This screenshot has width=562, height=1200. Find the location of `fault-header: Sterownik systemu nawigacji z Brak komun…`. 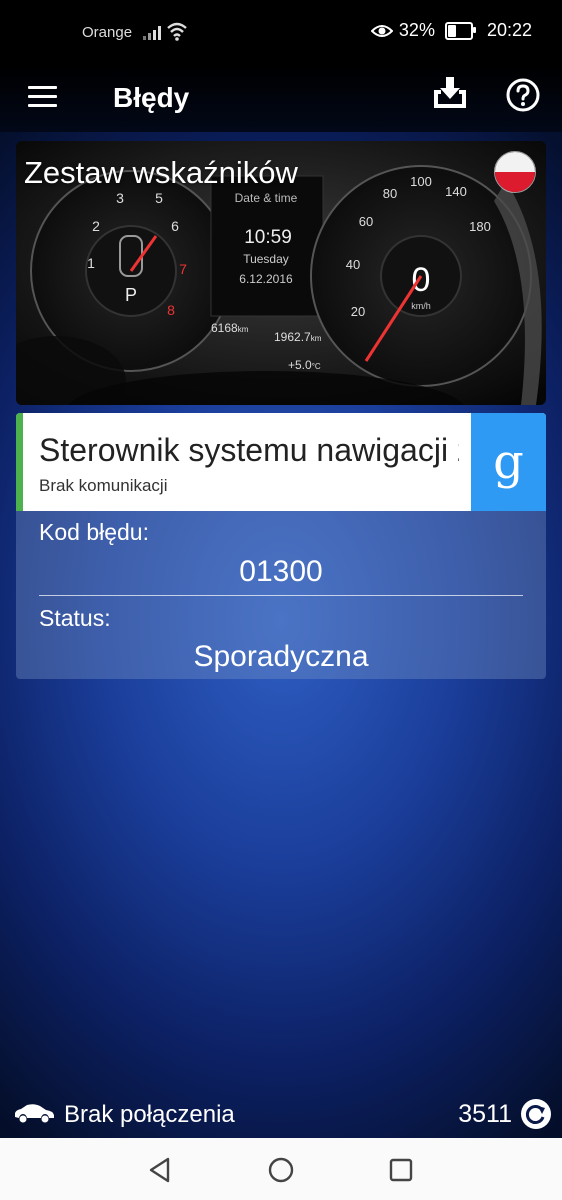

fault-header: Sterownik systemu nawigacji z Brak komun… is located at coordinates (281, 462).